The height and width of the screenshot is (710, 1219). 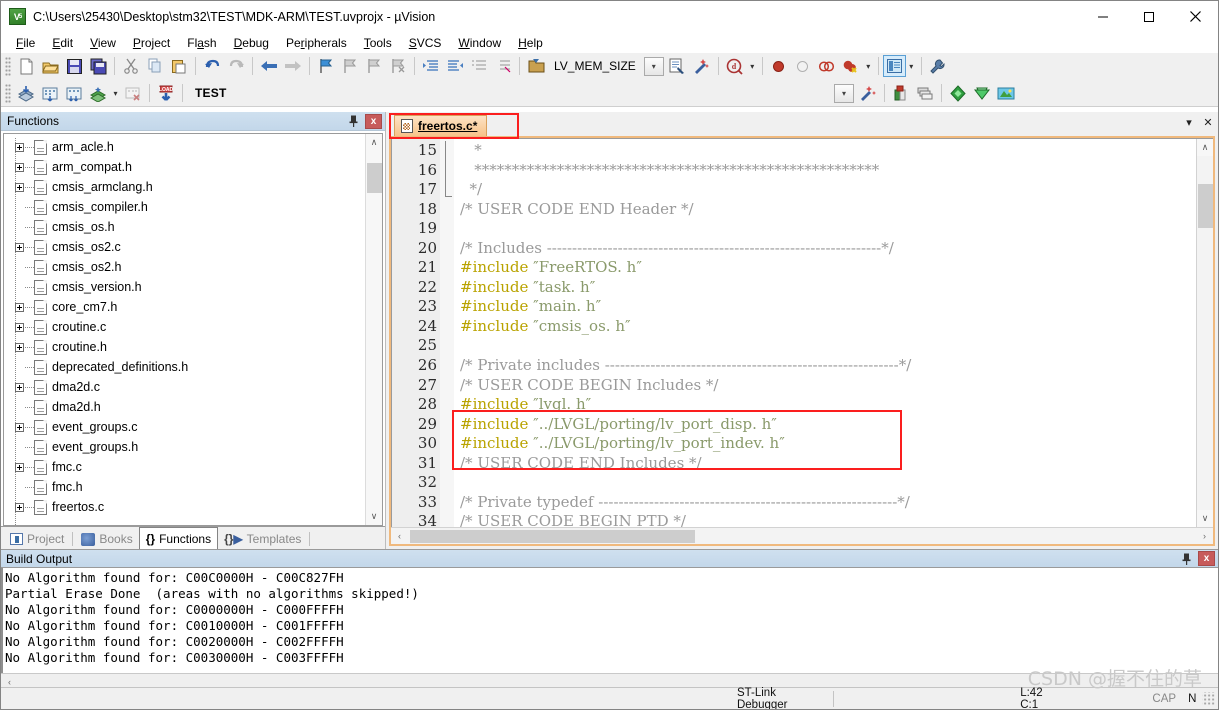 I want to click on tree-item-fmc-h: fmc.h, so click(x=186, y=487).